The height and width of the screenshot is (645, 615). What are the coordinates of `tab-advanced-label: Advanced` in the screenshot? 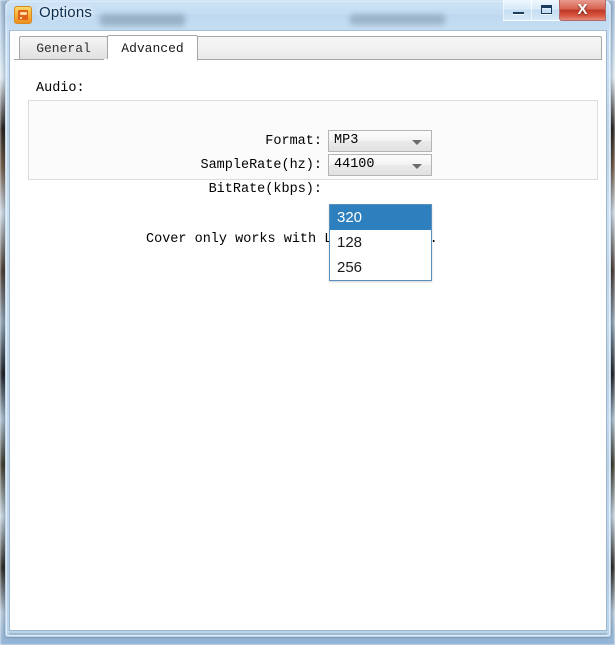 It's located at (152, 48).